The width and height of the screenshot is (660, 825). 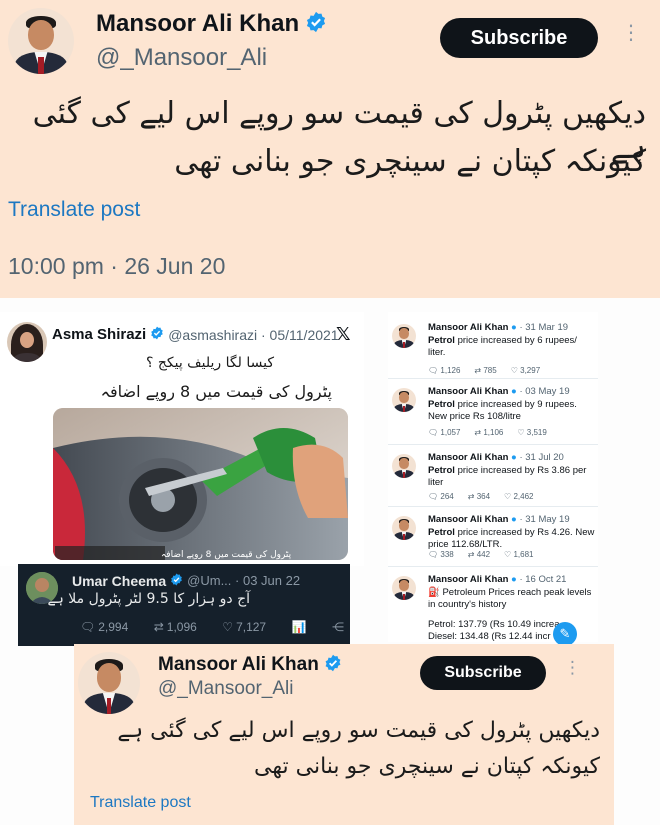 What do you see at coordinates (251, 627) in the screenshot?
I see `like-count: 7,127` at bounding box center [251, 627].